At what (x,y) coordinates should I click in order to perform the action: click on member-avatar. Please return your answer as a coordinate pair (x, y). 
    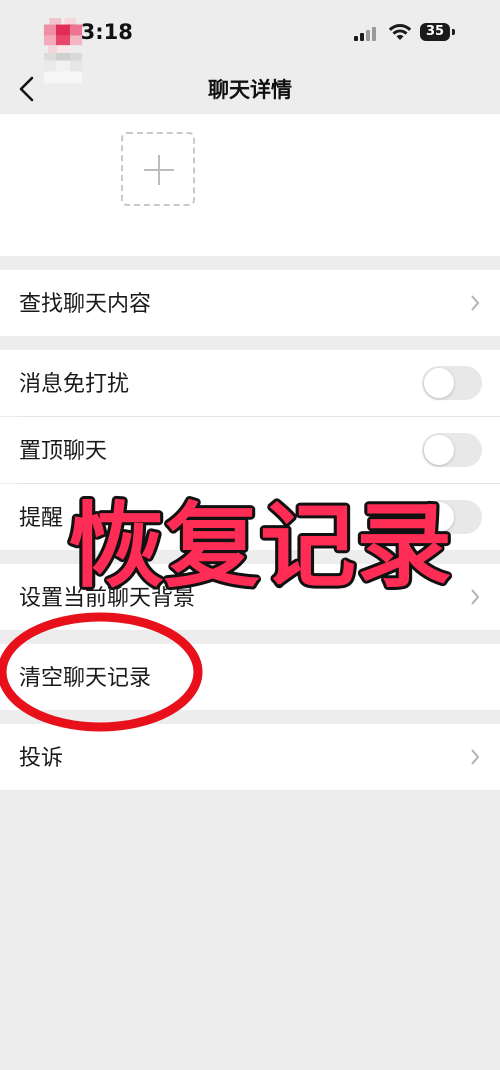
    Looking at the image, I should click on (63, 78).